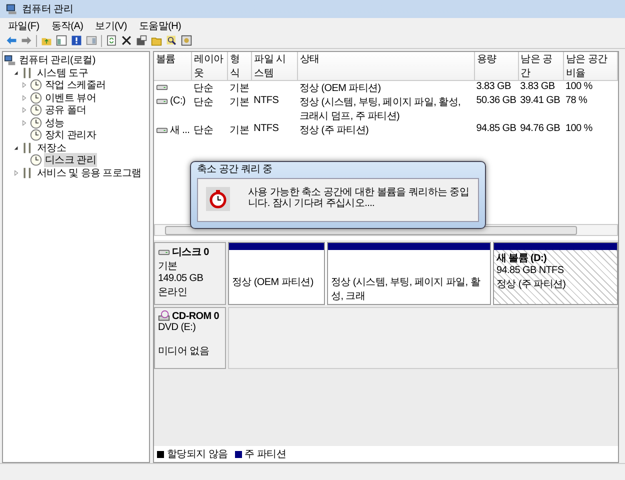 The height and width of the screenshot is (480, 625). What do you see at coordinates (156, 40) in the screenshot?
I see `folder-icon` at bounding box center [156, 40].